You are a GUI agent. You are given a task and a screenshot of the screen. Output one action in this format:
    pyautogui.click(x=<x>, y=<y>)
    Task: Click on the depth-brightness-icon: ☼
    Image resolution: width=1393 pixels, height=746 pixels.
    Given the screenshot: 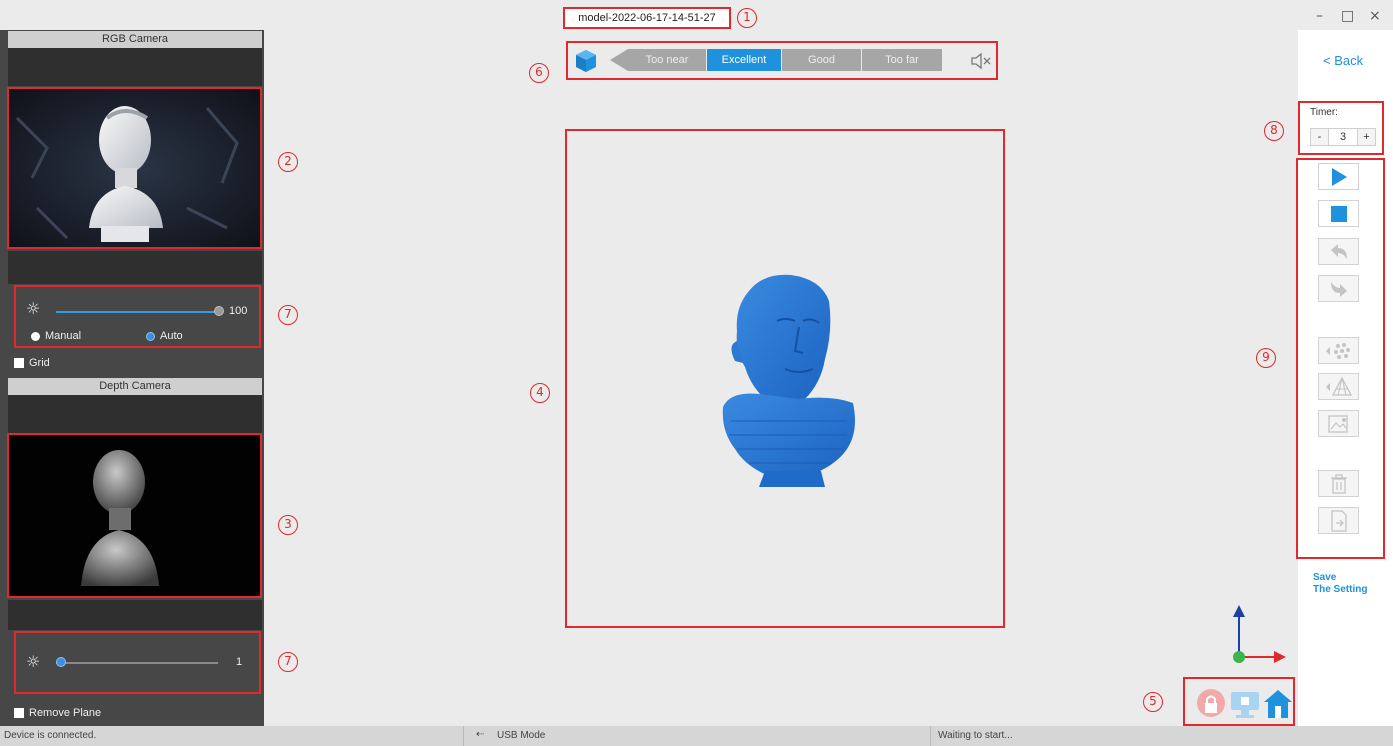 What is the action you would take?
    pyautogui.click(x=33, y=661)
    